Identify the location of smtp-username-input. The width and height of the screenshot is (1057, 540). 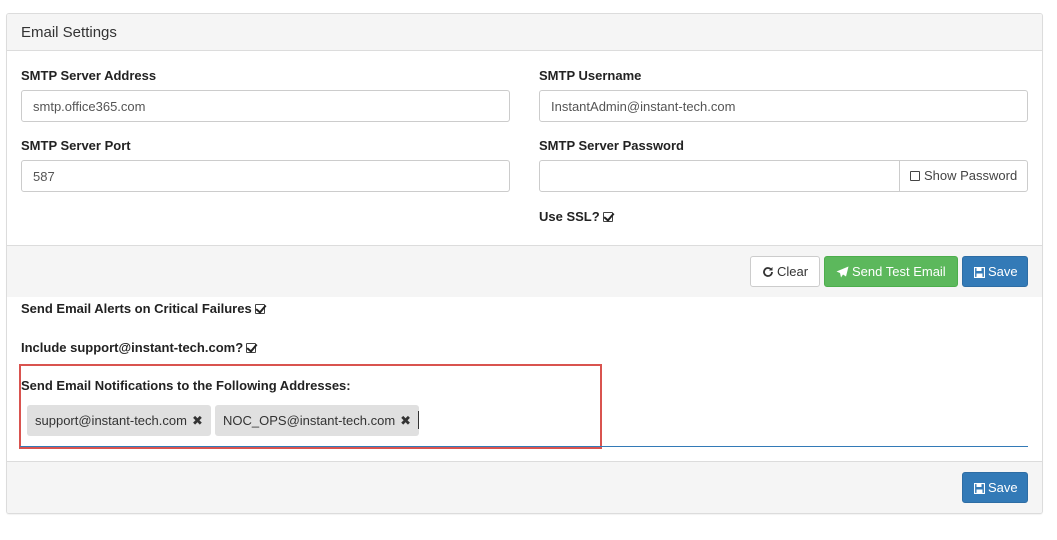
(783, 106).